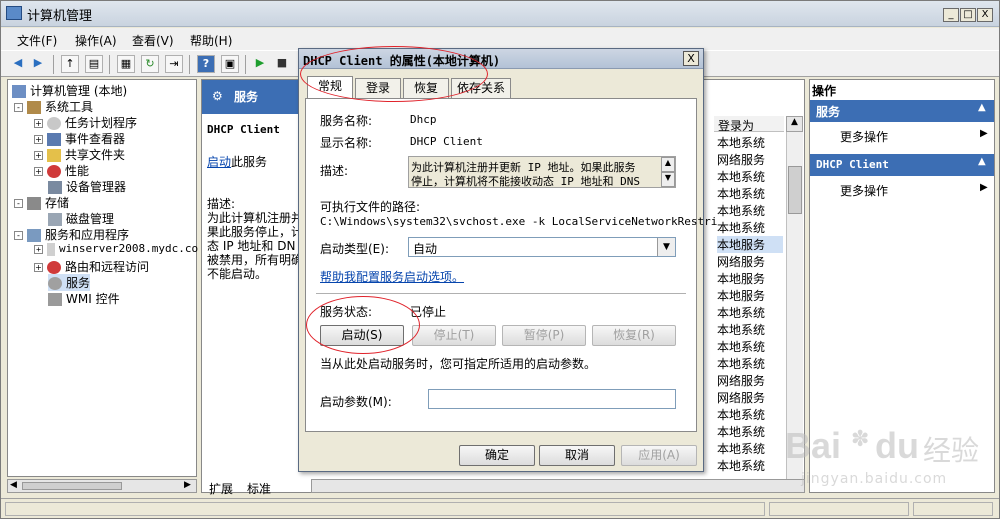  I want to click on tree-item-root: 计算机管理 (本地), so click(69, 90).